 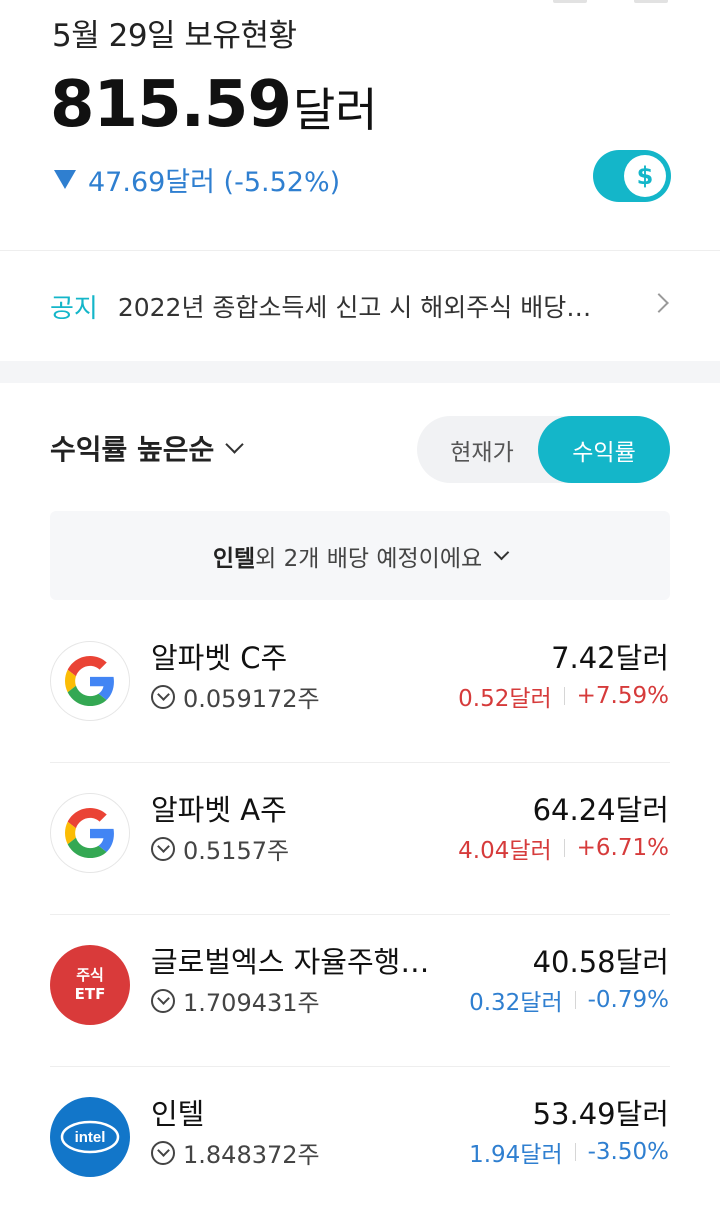 I want to click on stock-price: 40.58달러, so click(x=600, y=962).